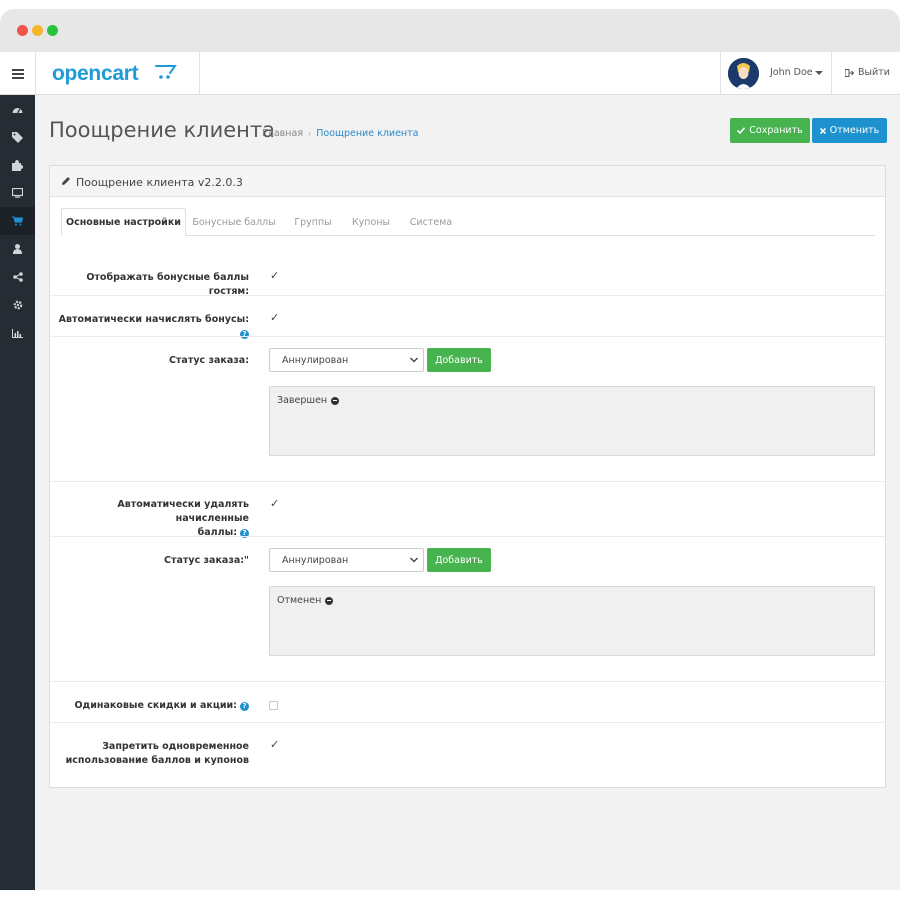  Describe the element at coordinates (308, 400) in the screenshot. I see `list-item: Завершен` at that location.